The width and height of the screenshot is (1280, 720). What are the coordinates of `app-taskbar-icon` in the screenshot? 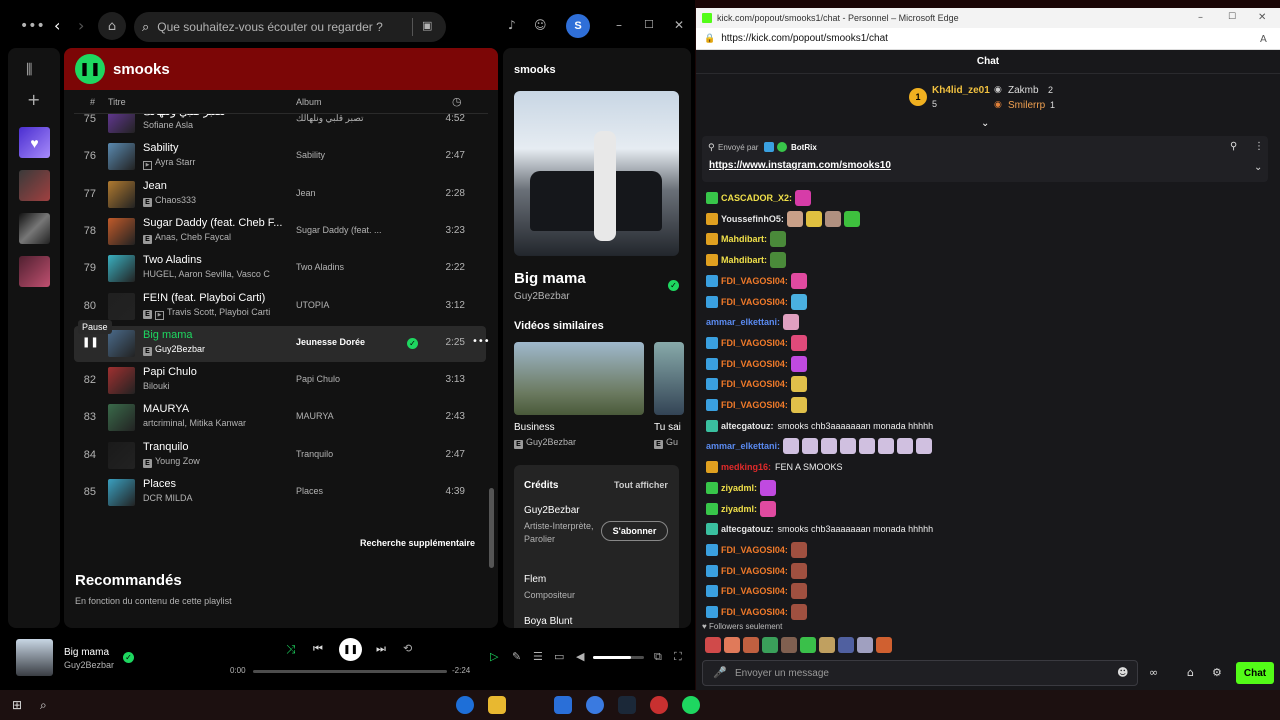 It's located at (595, 705).